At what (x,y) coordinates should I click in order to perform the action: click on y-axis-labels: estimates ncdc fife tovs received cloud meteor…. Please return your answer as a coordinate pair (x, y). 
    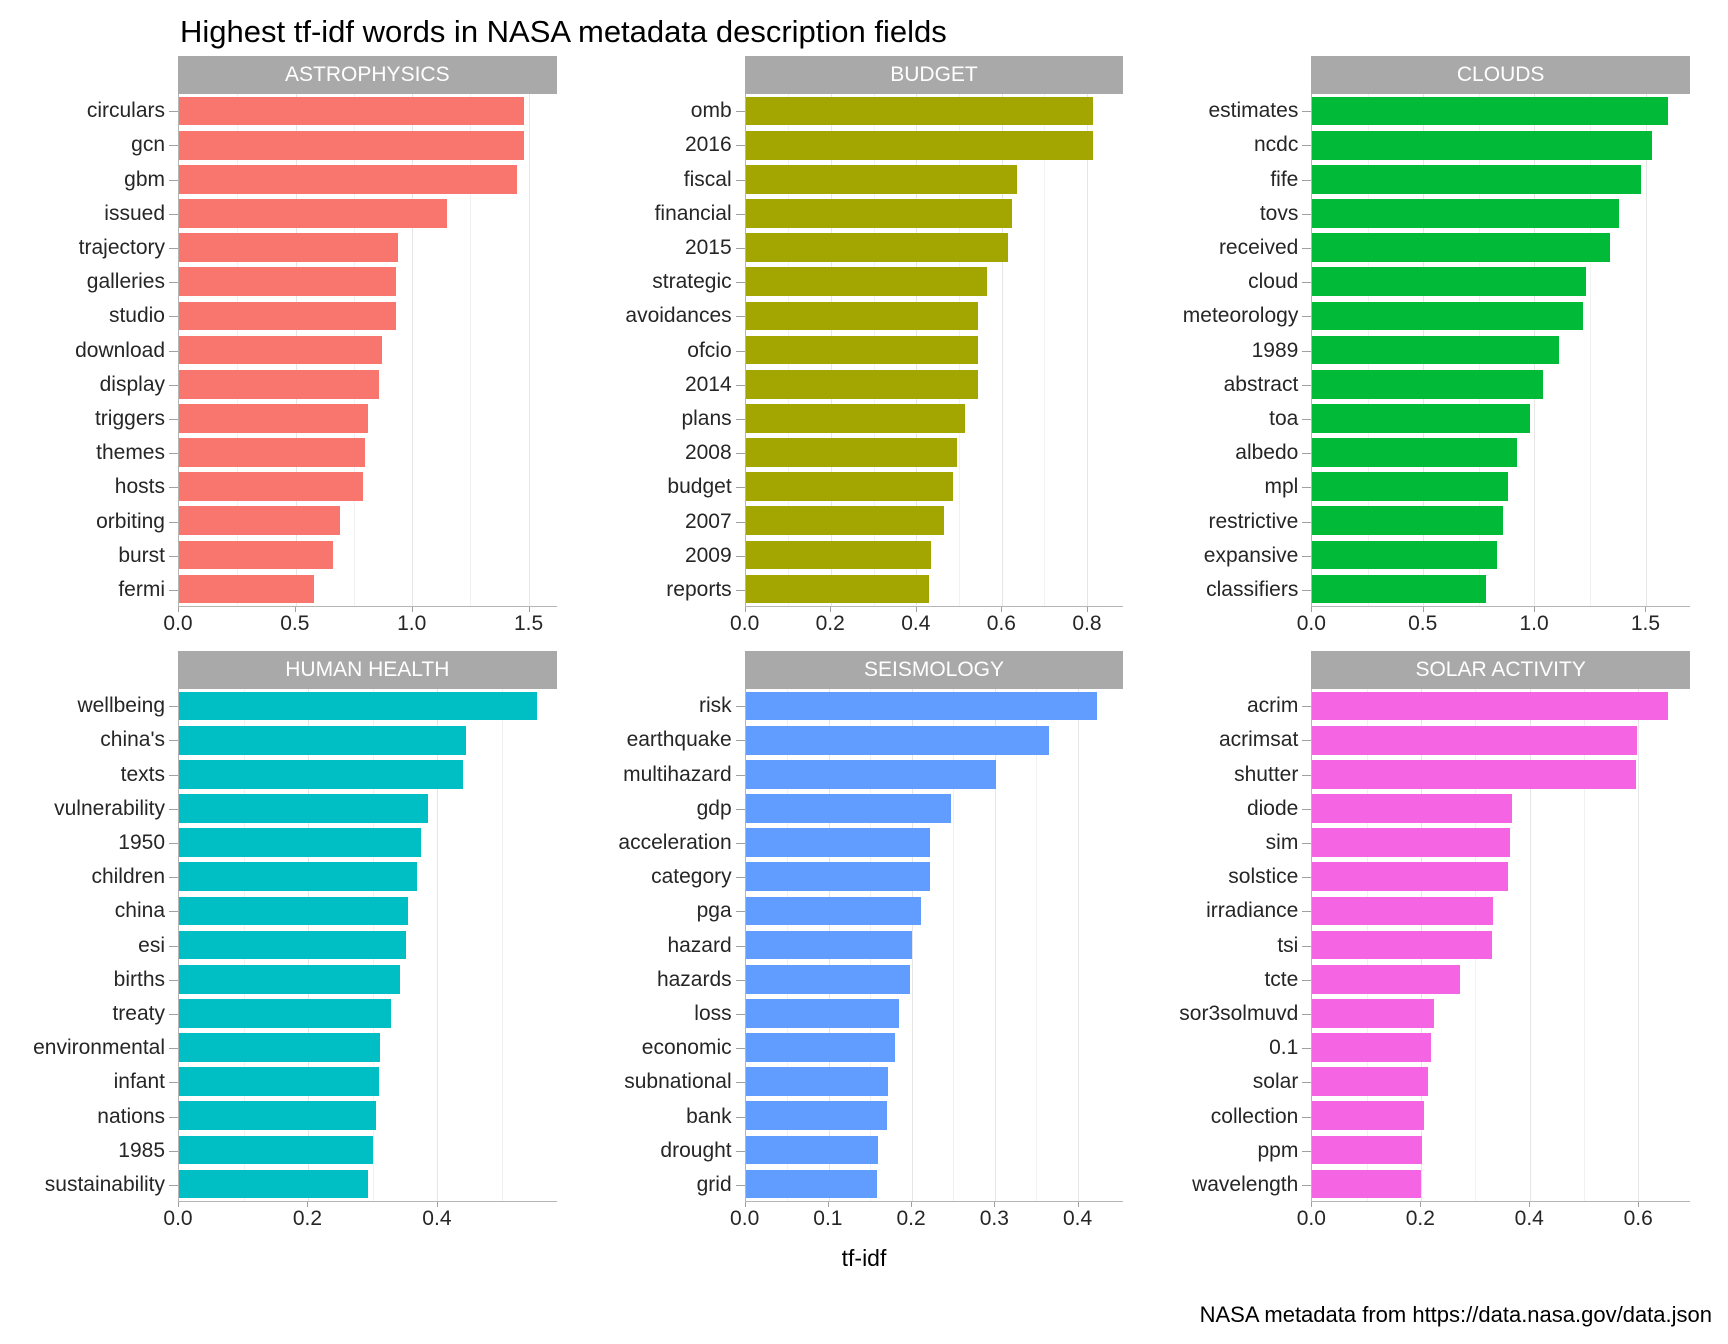
    Looking at the image, I should click on (1226, 350).